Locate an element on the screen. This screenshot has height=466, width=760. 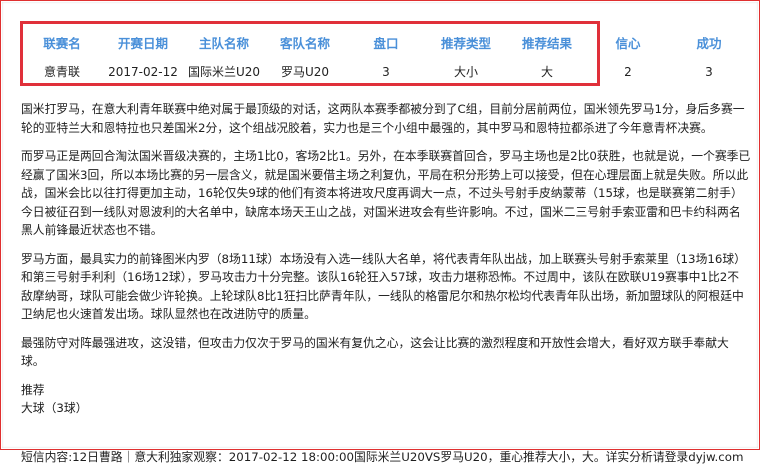
header-success: 成功 is located at coordinates (708, 44).